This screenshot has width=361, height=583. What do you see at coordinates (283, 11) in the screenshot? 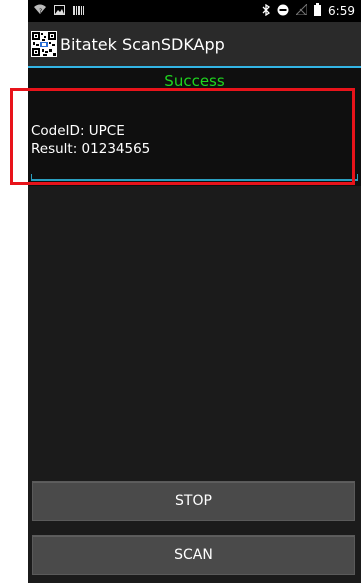
I see `do-not-disturb-icon` at bounding box center [283, 11].